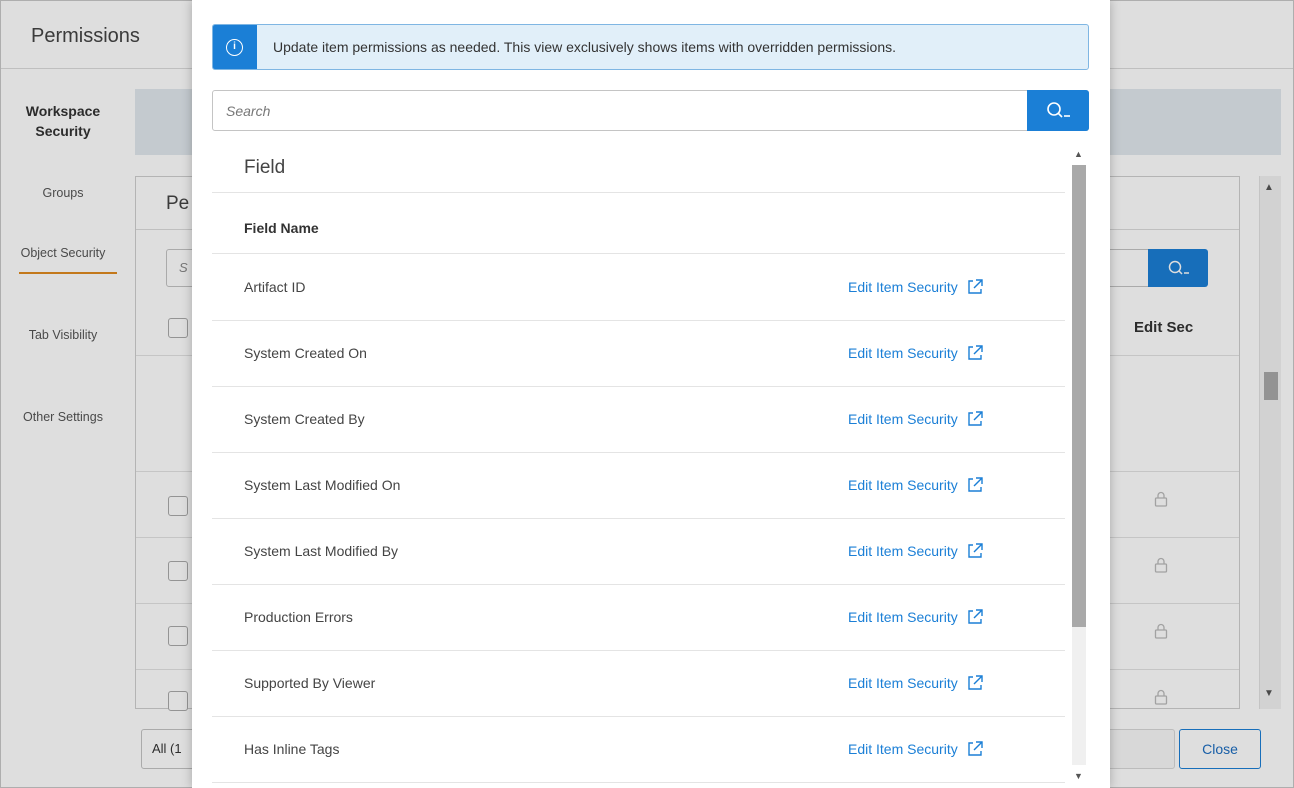 The image size is (1294, 788). I want to click on scroll-up-icon: ▲, so click(1078, 154).